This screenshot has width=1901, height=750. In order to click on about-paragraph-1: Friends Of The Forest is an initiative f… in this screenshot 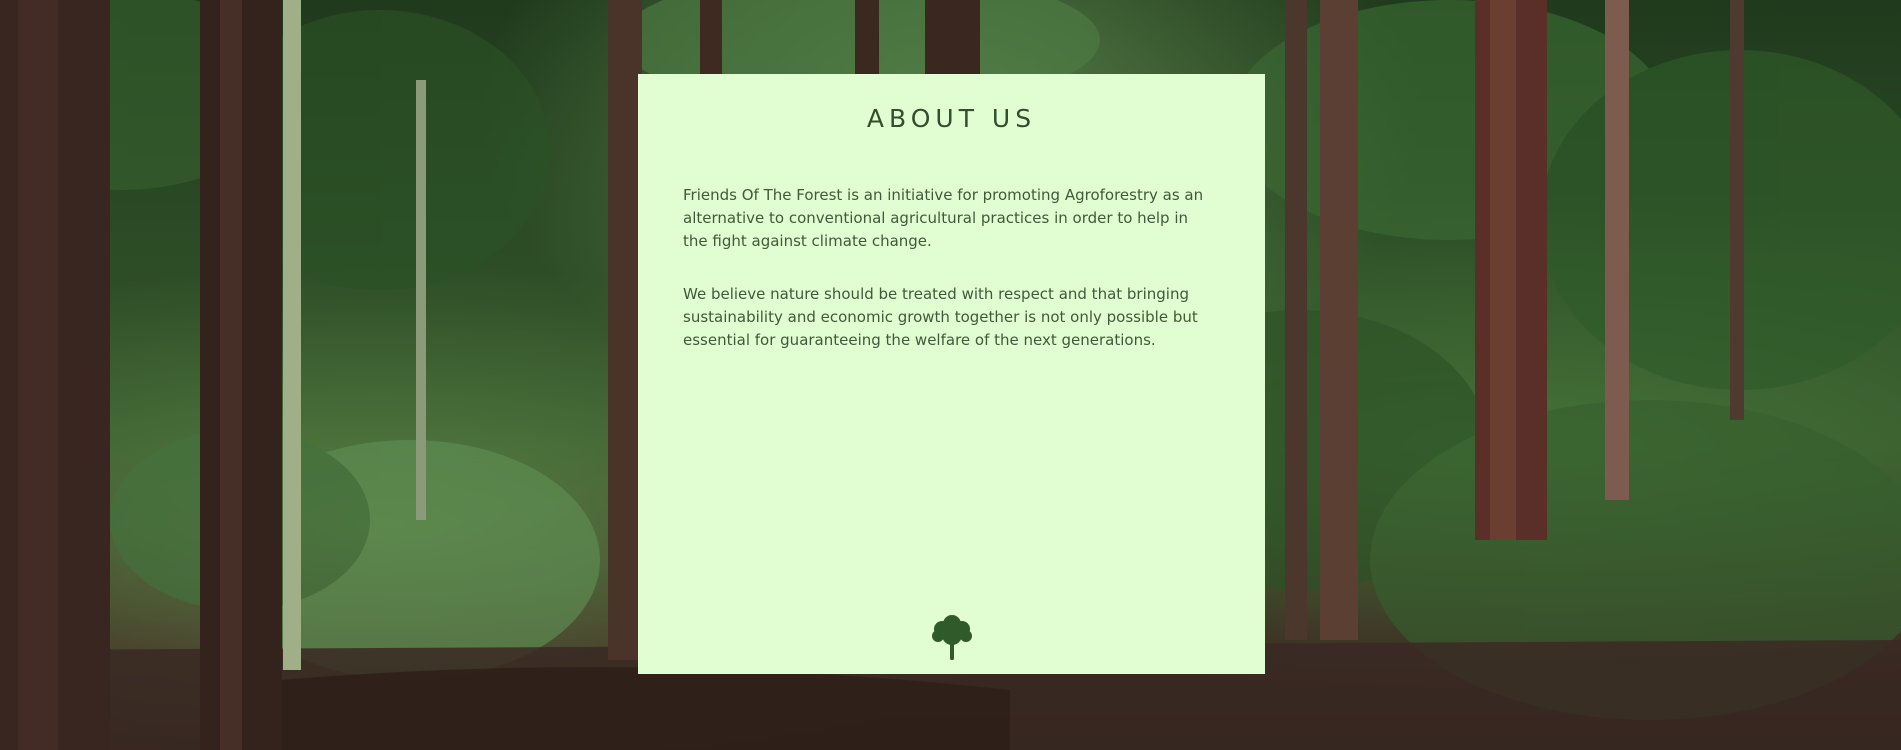, I will do `click(943, 218)`.